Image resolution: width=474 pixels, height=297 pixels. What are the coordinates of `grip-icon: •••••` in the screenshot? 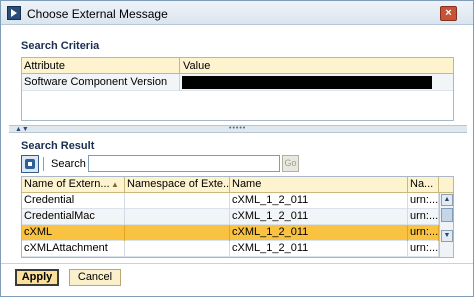 It's located at (237, 128).